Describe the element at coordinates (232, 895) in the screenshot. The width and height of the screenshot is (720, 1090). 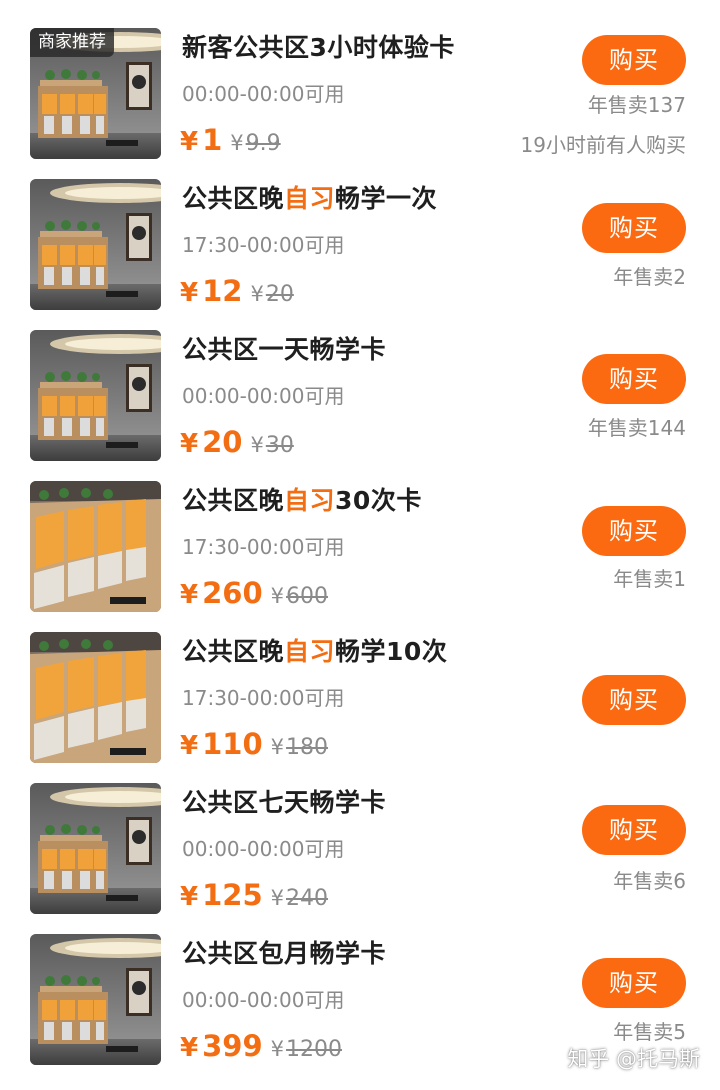
I see `current-price: 125` at that location.